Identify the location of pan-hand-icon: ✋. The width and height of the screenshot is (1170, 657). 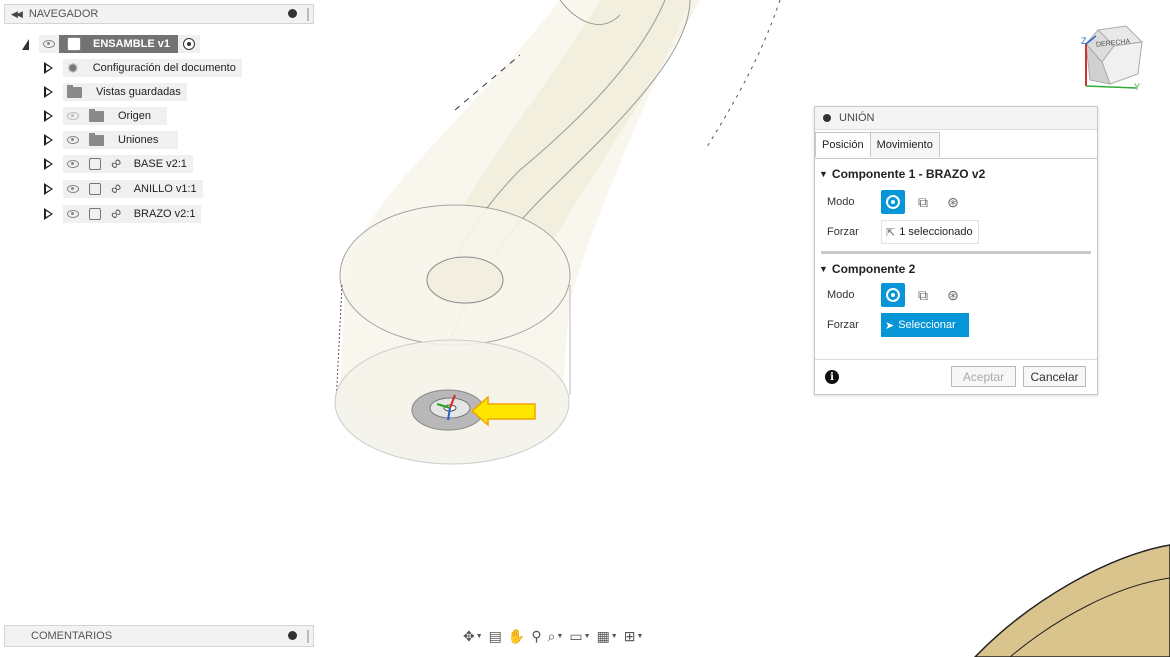
(516, 635).